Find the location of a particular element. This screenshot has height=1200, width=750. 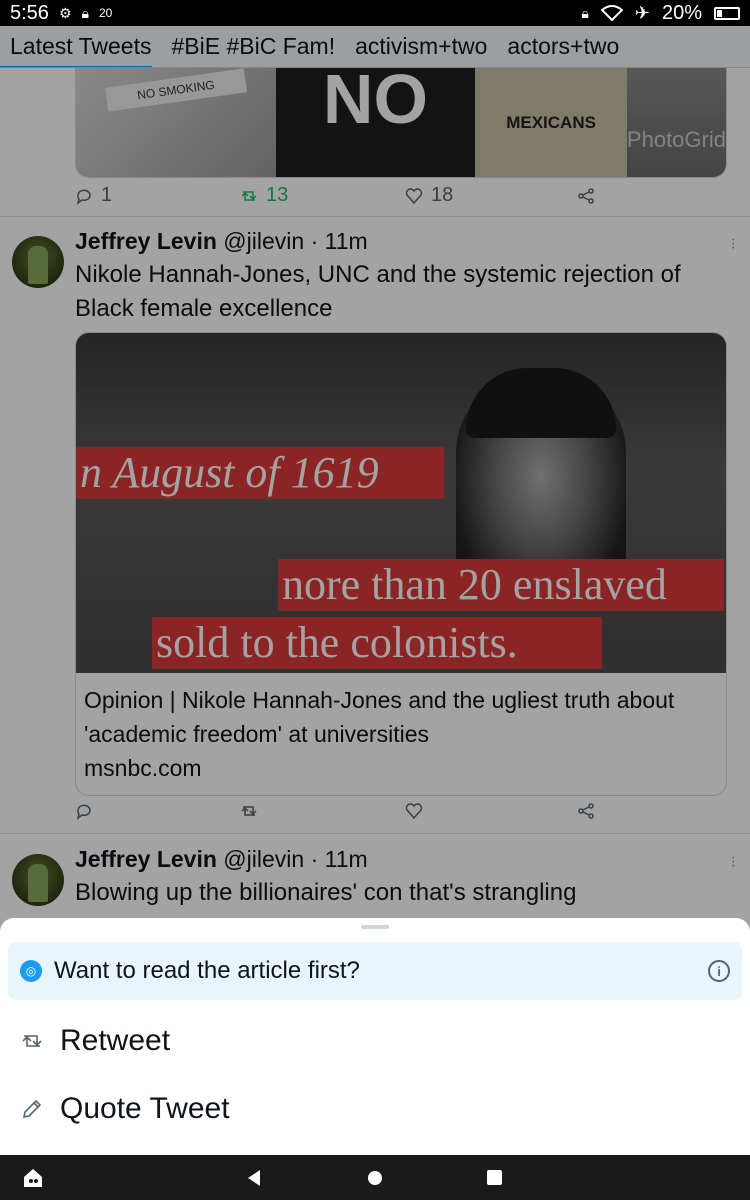

retweet-option-label: Retweet is located at coordinates (115, 1040).